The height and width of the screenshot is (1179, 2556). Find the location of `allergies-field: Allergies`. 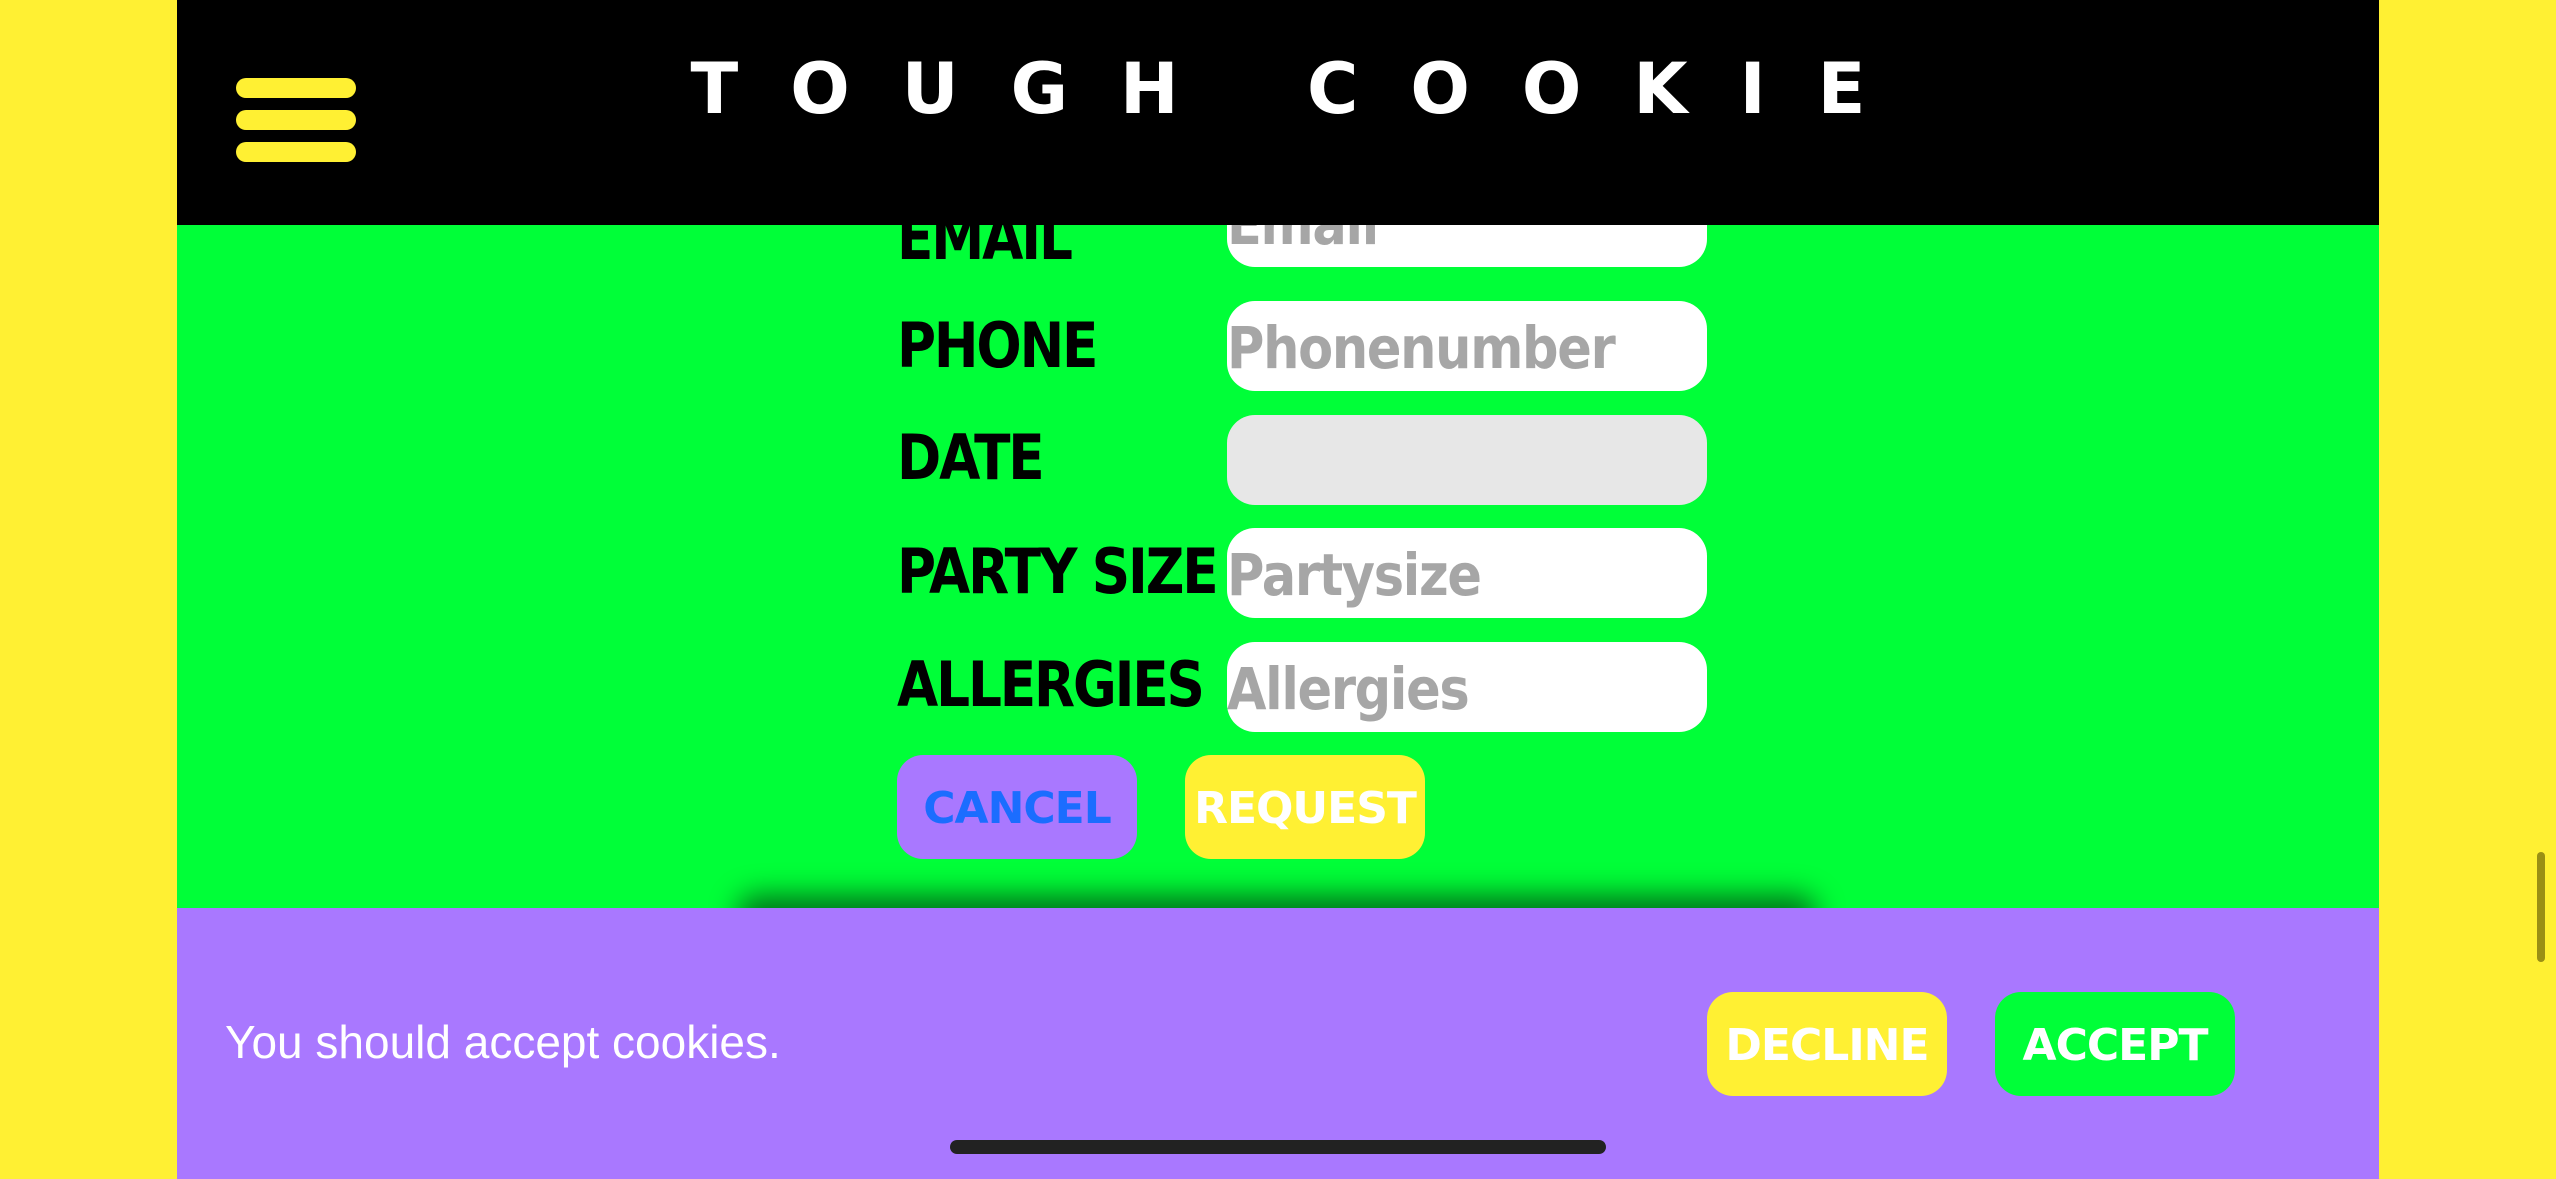

allergies-field: Allergies is located at coordinates (1467, 687).